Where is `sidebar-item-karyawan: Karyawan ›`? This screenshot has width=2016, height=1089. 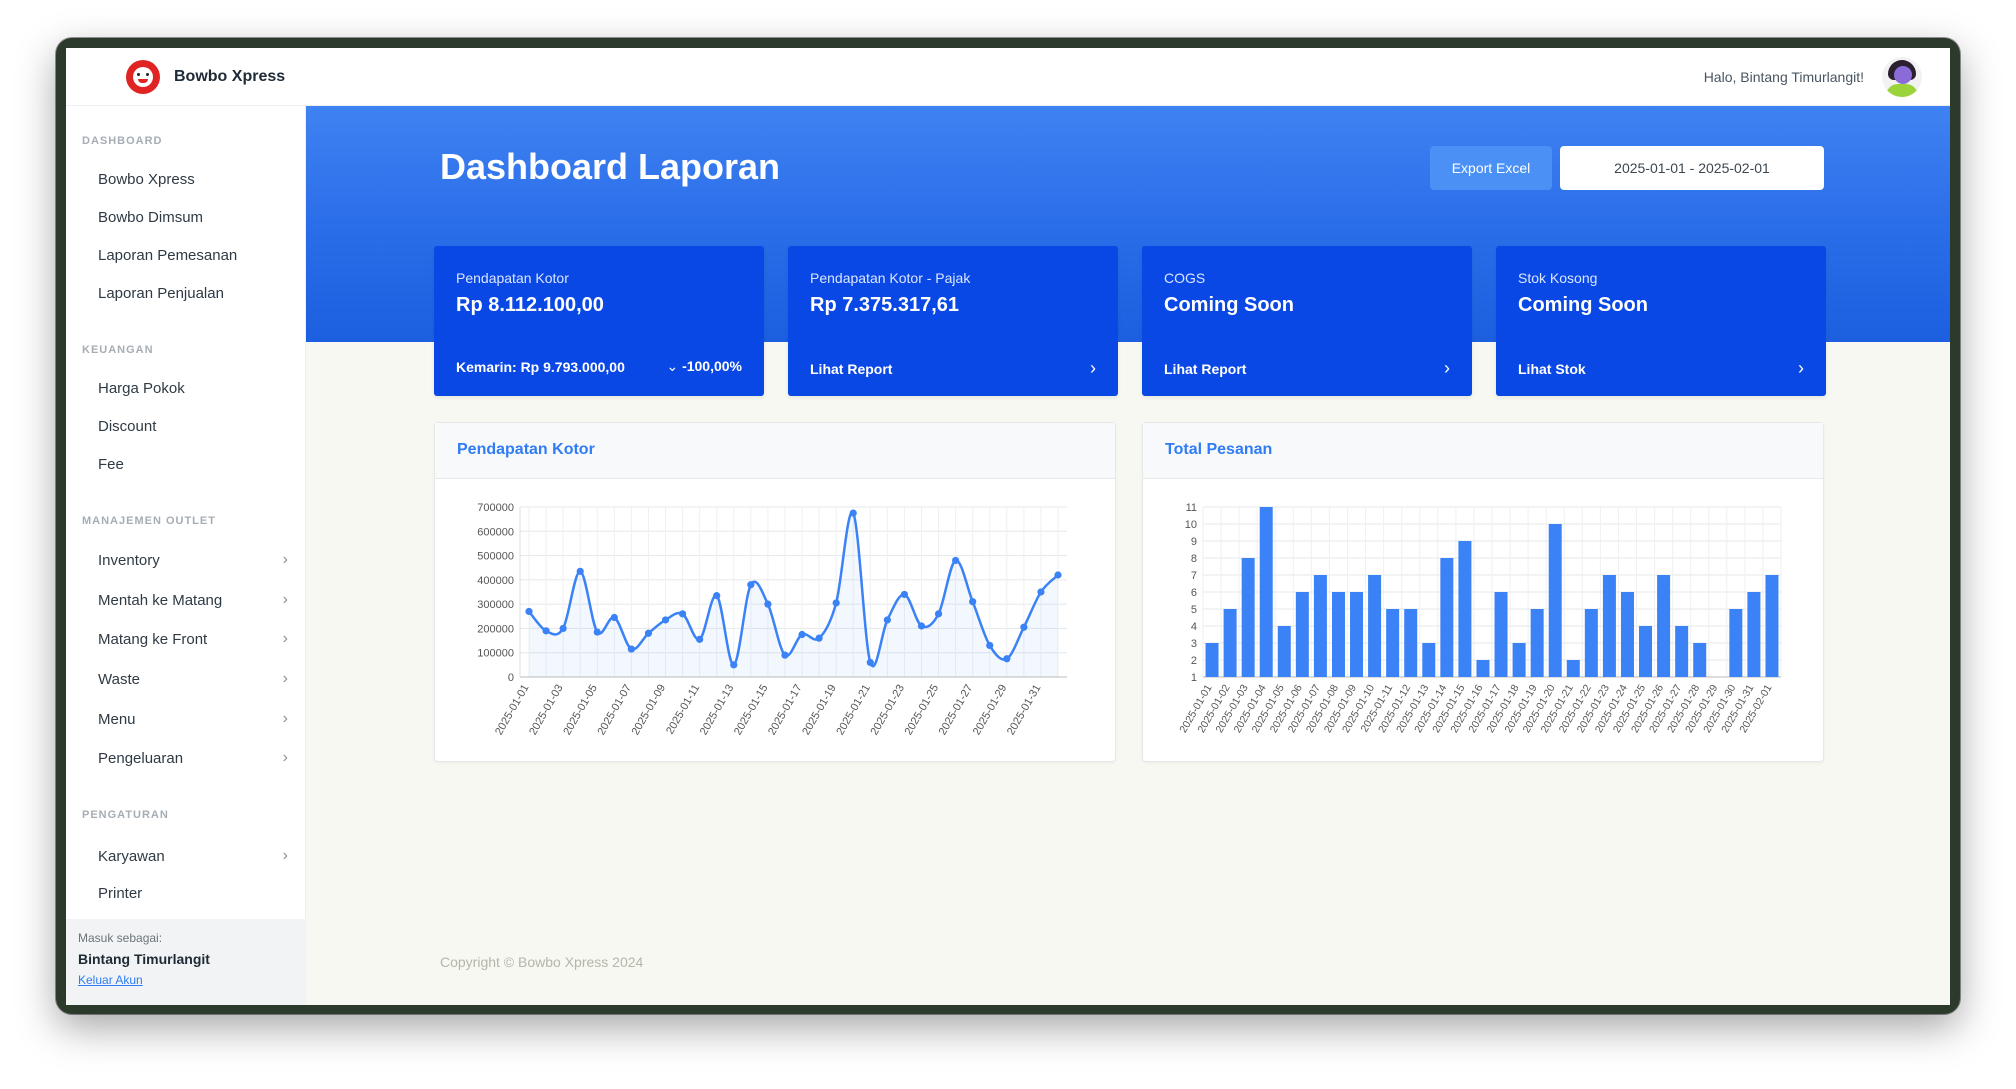
sidebar-item-karyawan: Karyawan › is located at coordinates (193, 856).